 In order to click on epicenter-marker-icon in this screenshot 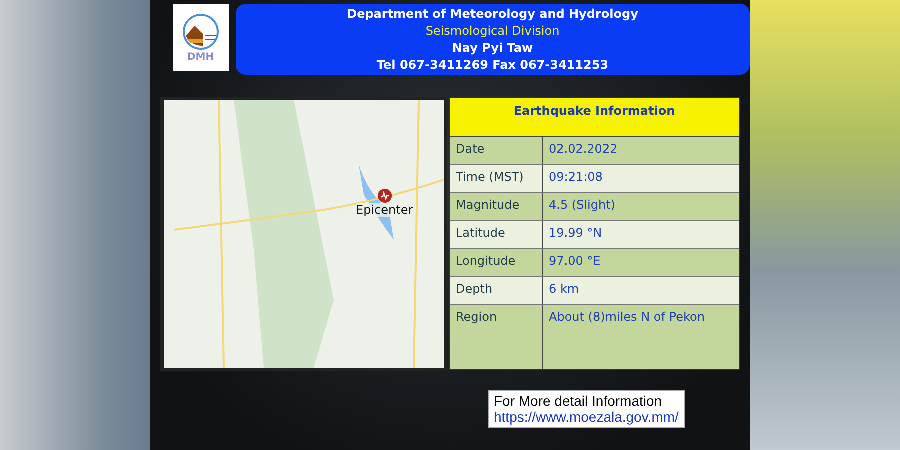, I will do `click(385, 196)`.